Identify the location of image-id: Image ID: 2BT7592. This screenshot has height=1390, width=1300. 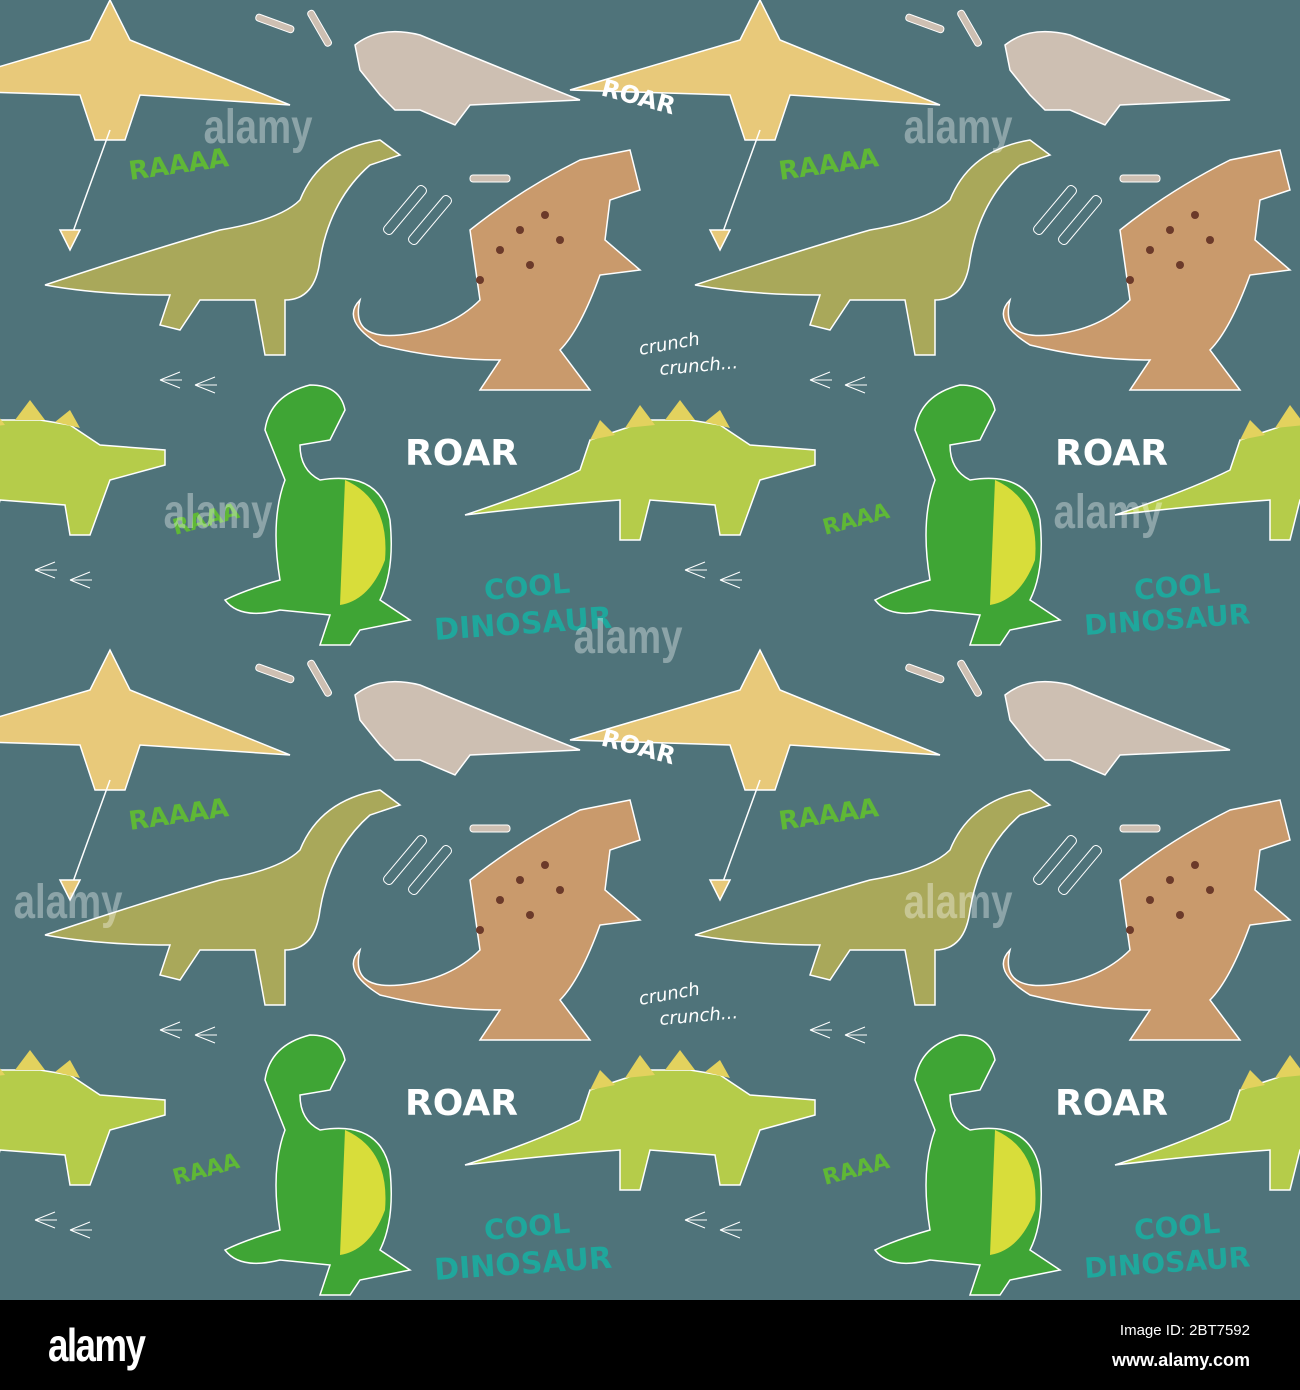
(1184, 1330).